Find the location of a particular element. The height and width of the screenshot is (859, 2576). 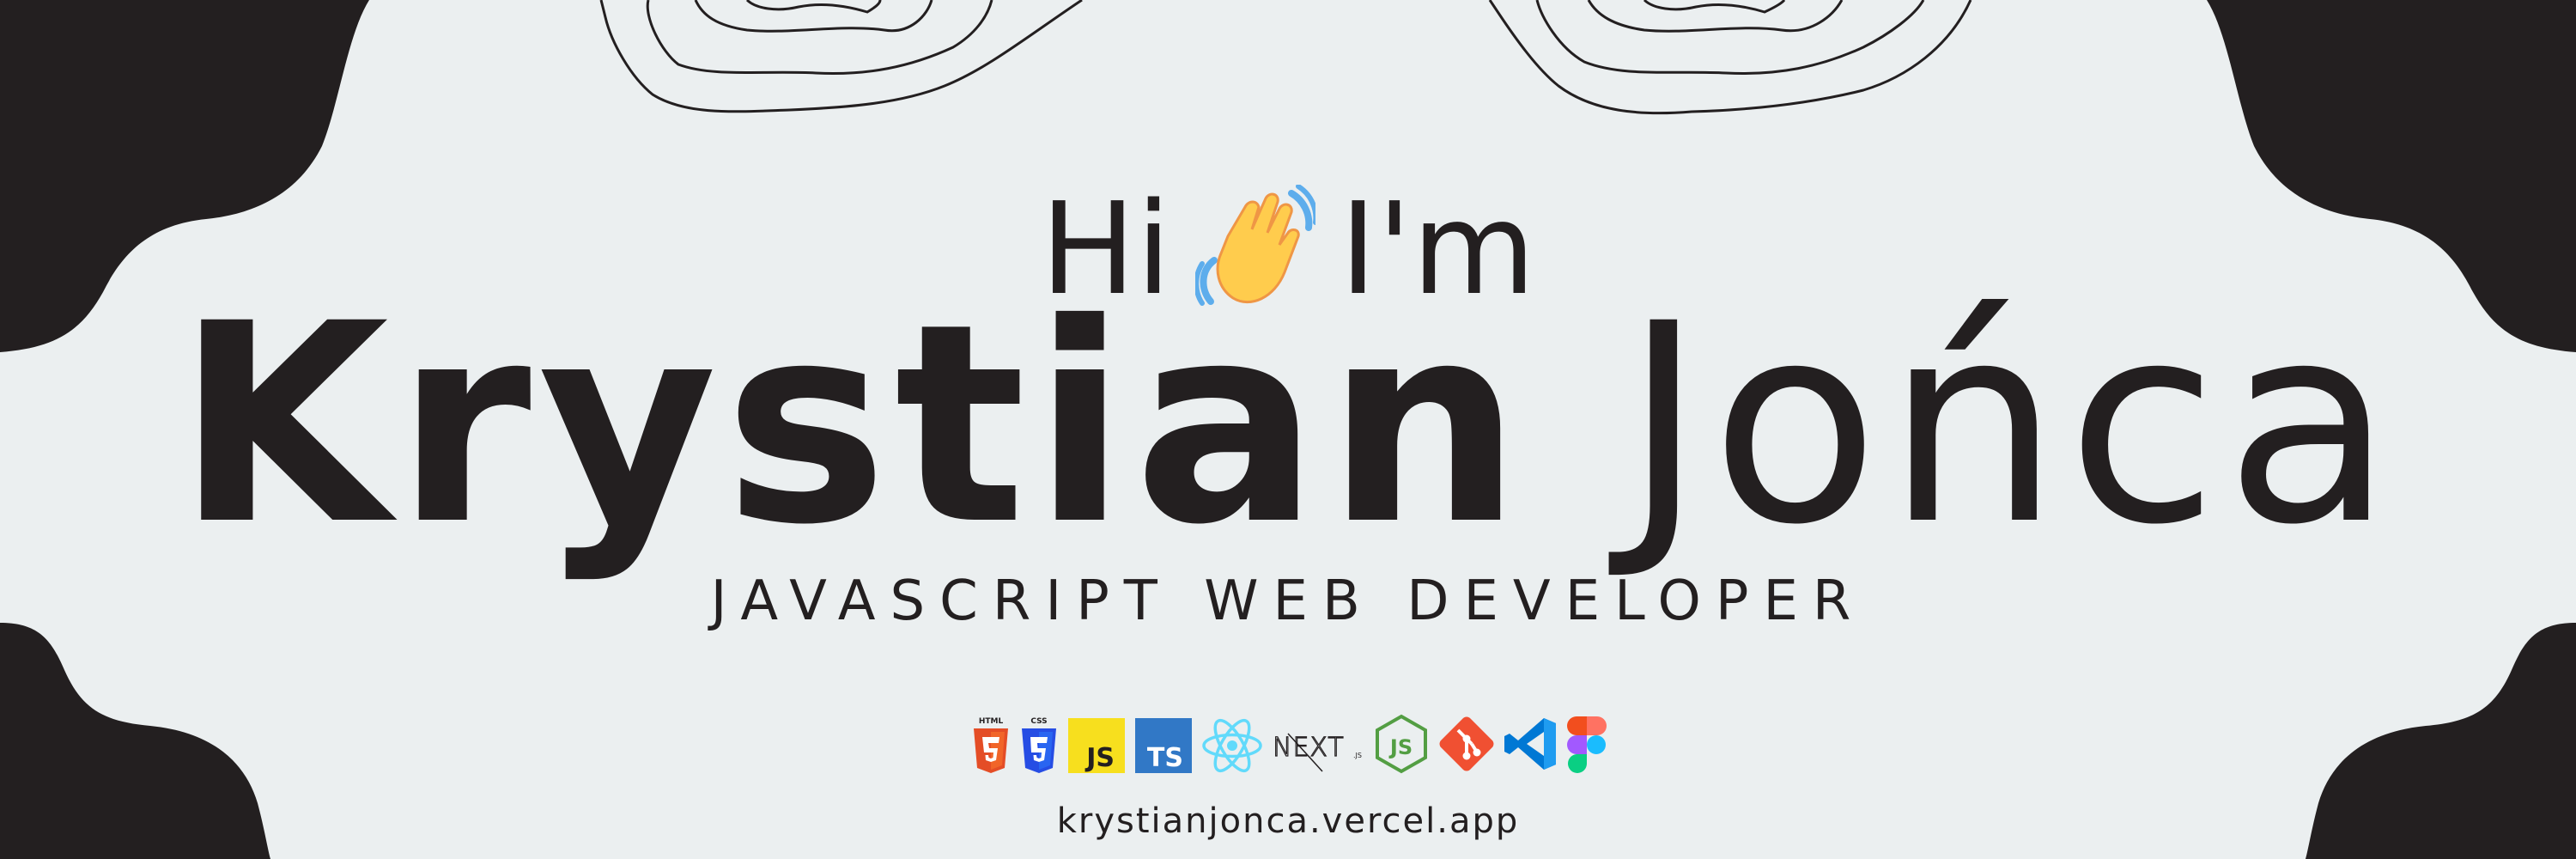

html5-icon: HTML is located at coordinates (991, 744).